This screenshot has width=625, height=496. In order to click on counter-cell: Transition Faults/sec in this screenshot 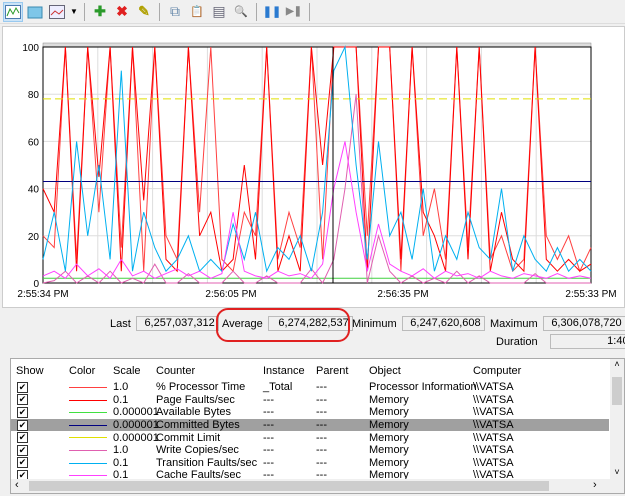, I will do `click(207, 462)`.